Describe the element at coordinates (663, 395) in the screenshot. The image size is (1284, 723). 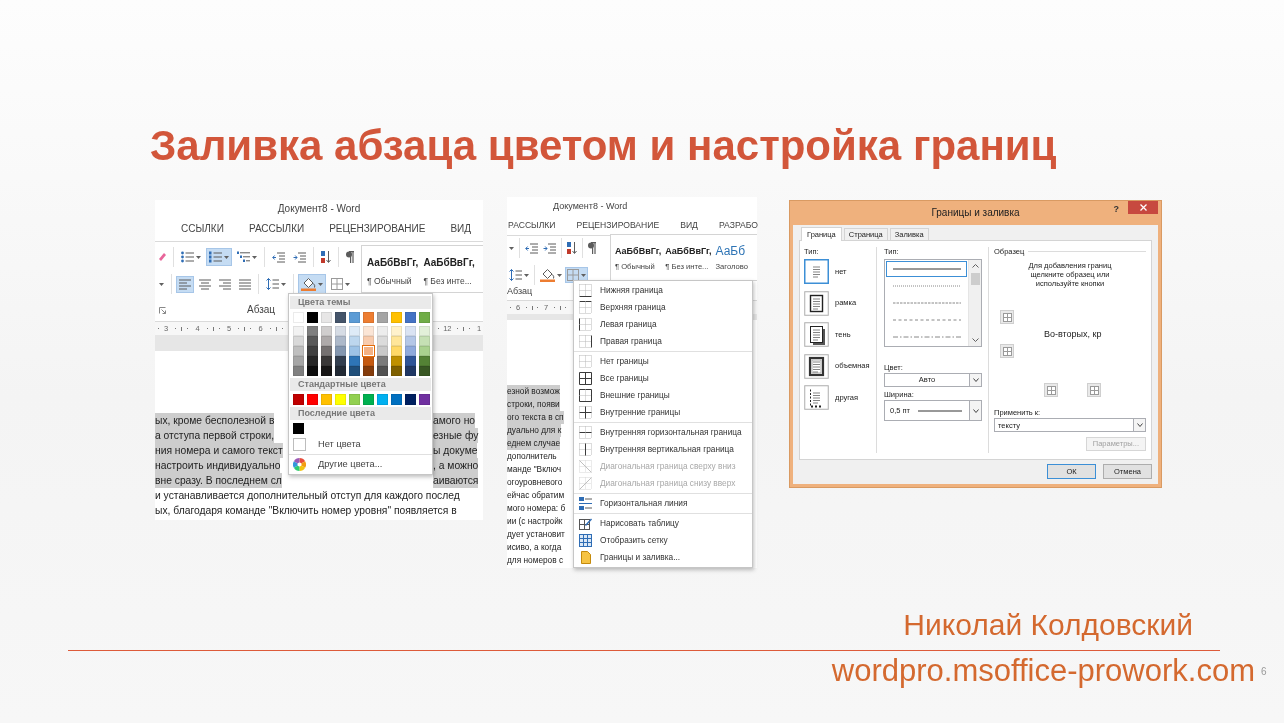
I see `menu-item: Внешние границы` at that location.